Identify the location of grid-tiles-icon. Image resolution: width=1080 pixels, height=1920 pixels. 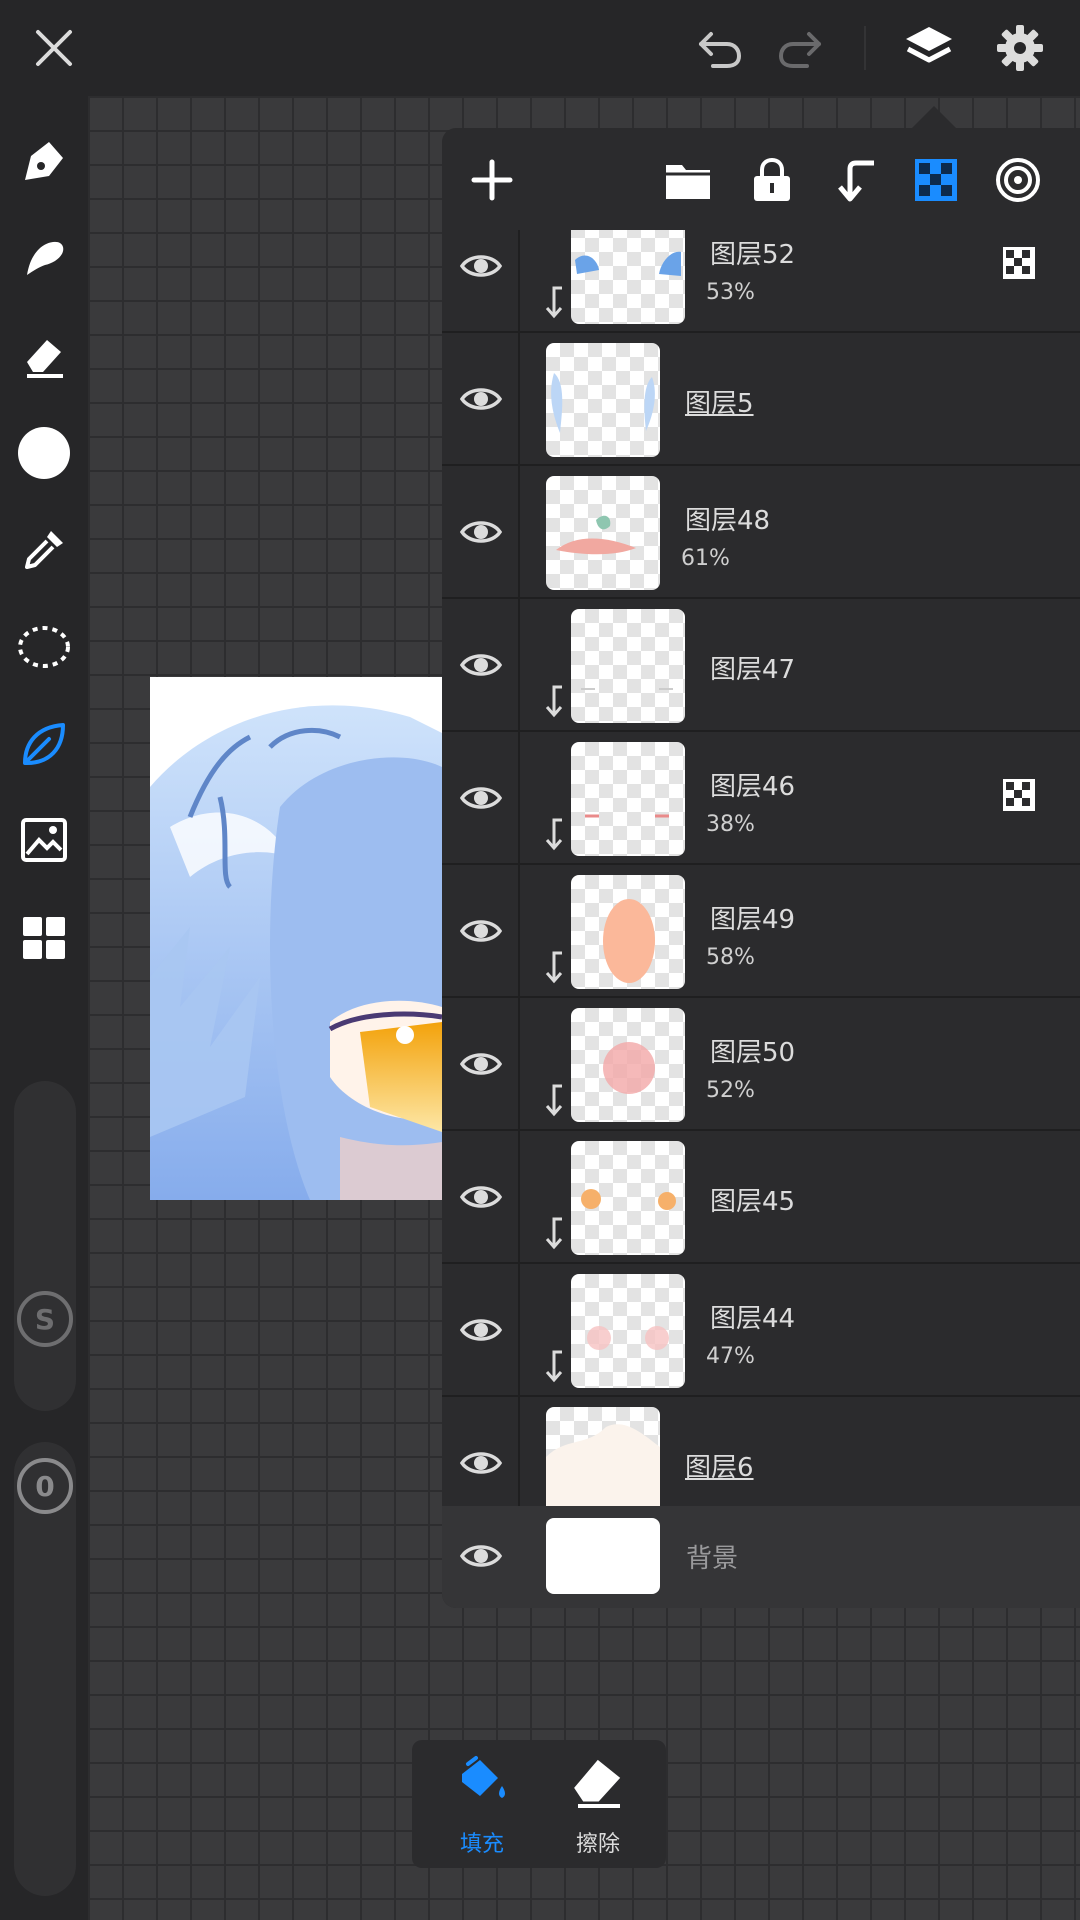
(44, 938).